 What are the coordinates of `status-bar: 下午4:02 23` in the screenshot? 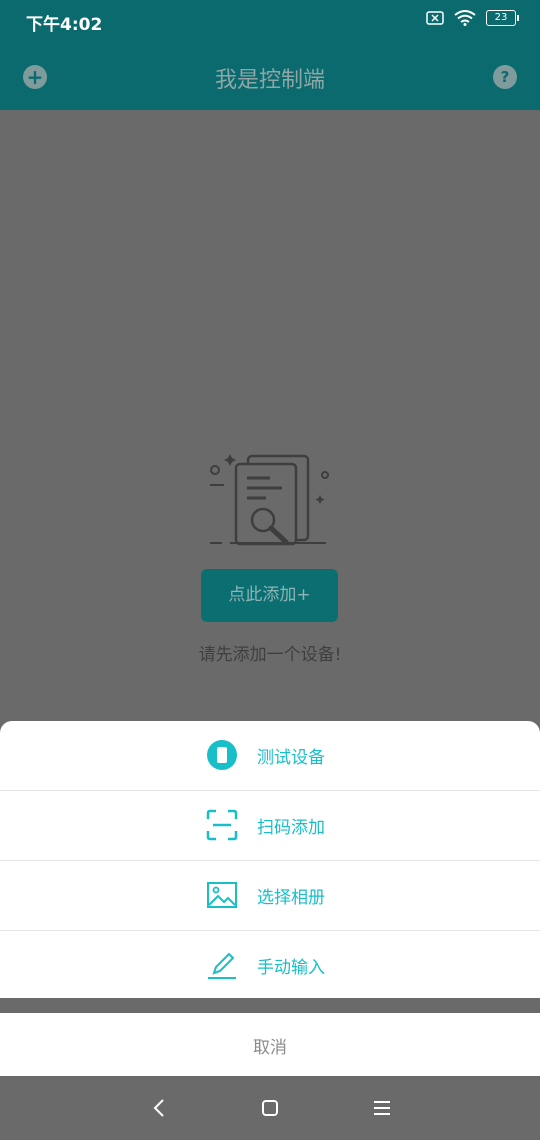 It's located at (270, 22).